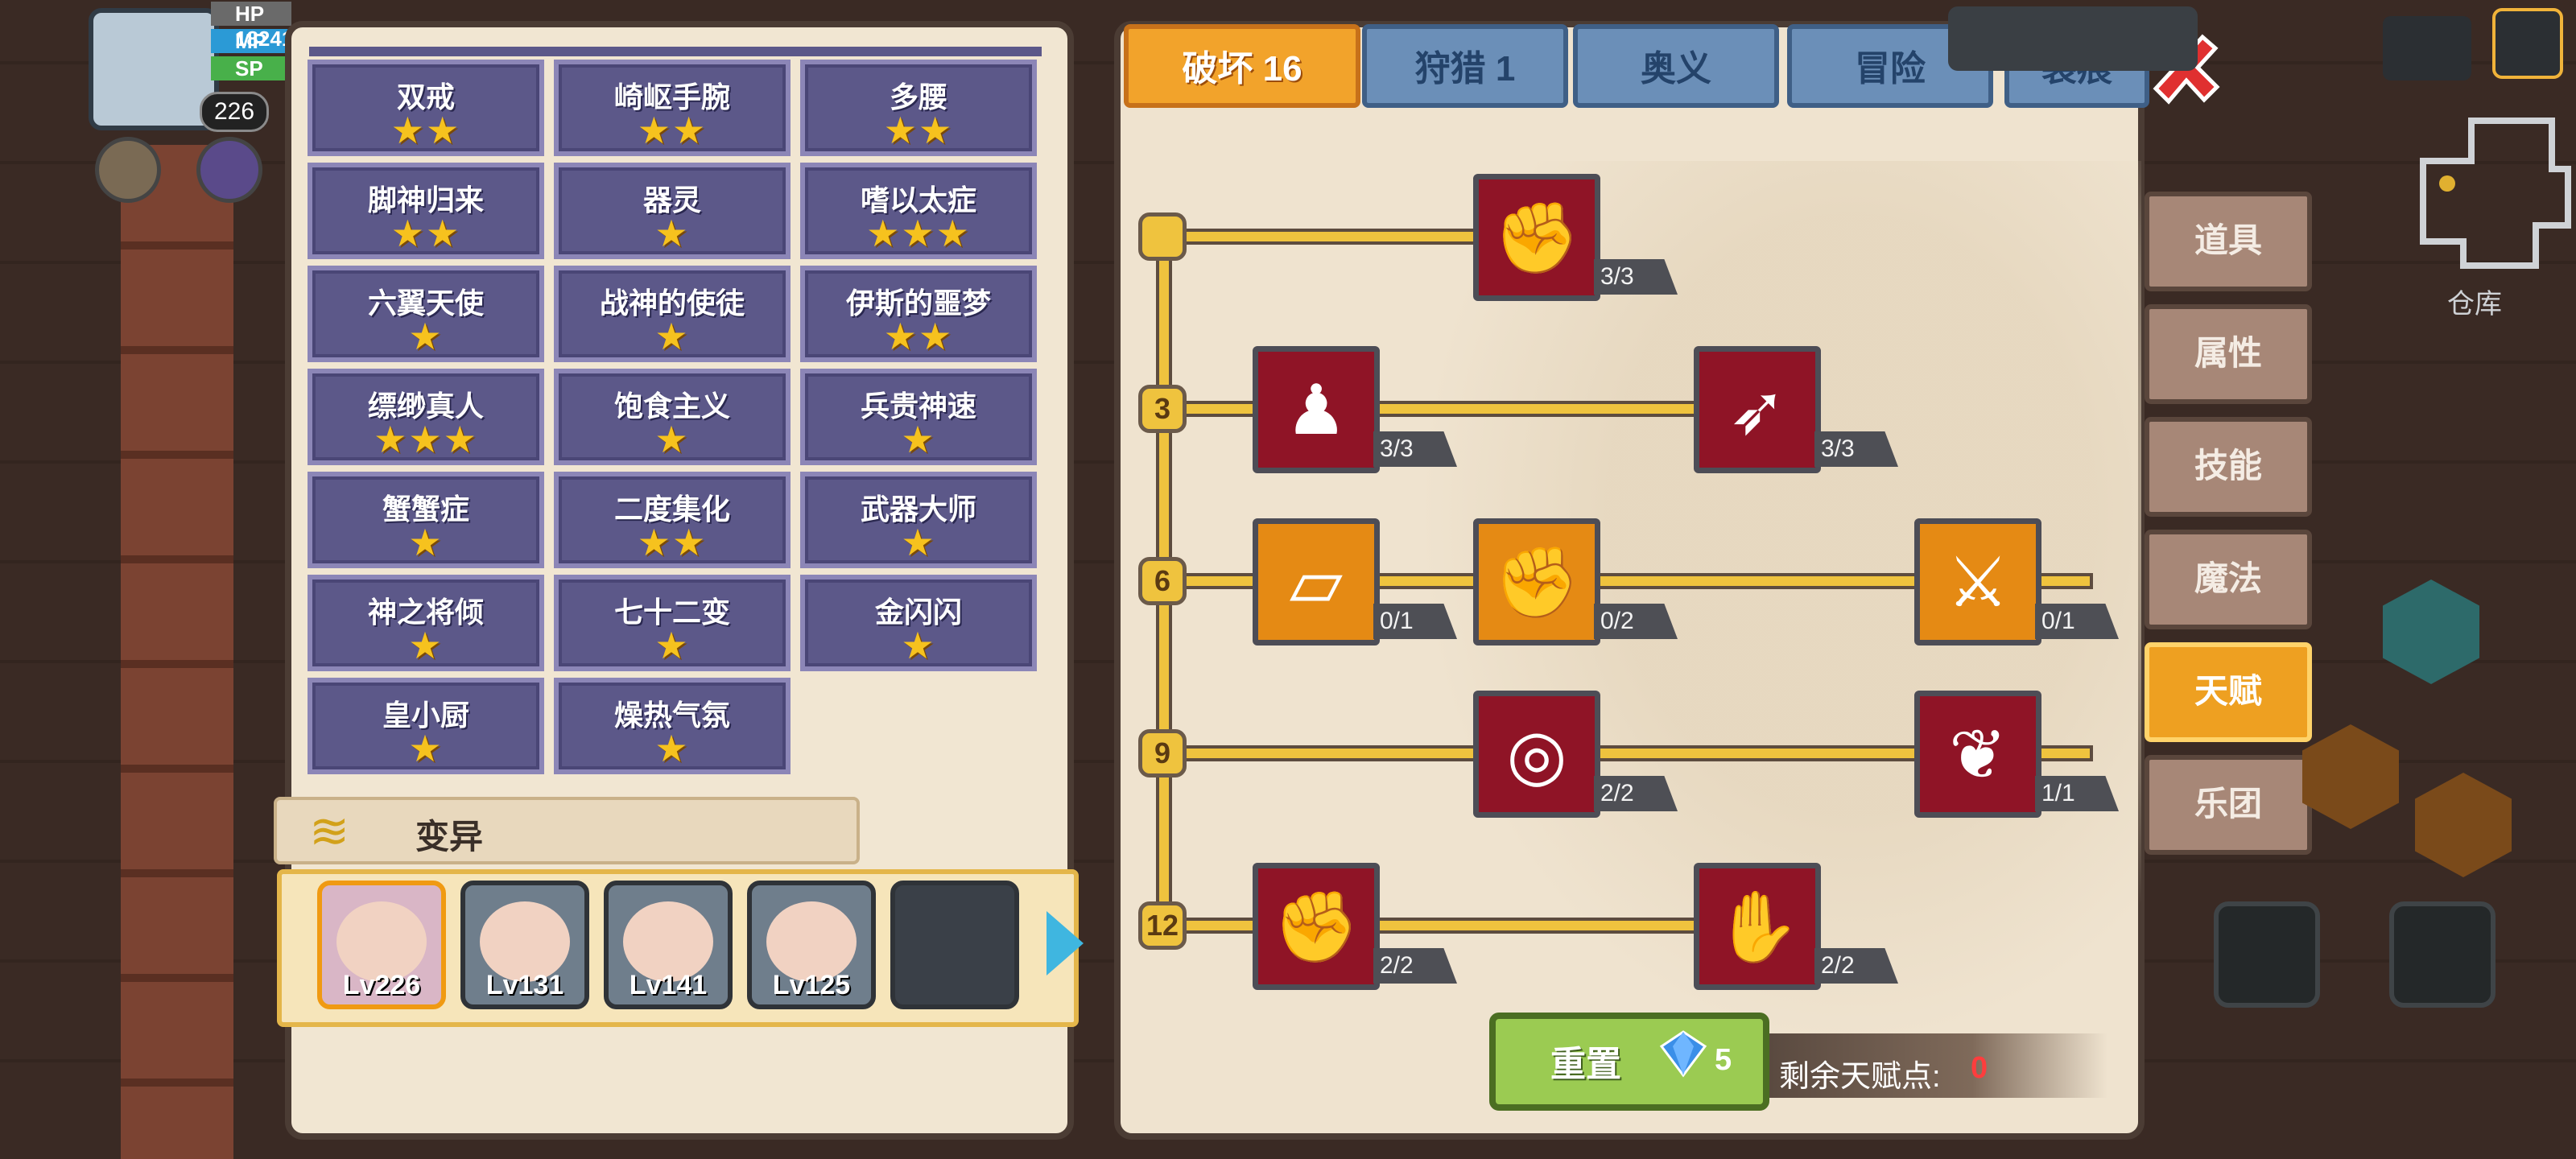  Describe the element at coordinates (426, 211) in the screenshot. I see `trait-cell: 脚神归来 ★★` at that location.